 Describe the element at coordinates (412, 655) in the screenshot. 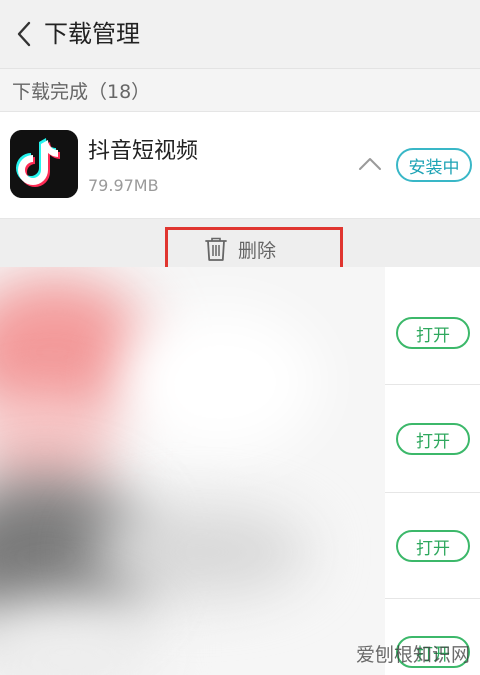

I see `watermark-text: 爱刨根知识网` at that location.